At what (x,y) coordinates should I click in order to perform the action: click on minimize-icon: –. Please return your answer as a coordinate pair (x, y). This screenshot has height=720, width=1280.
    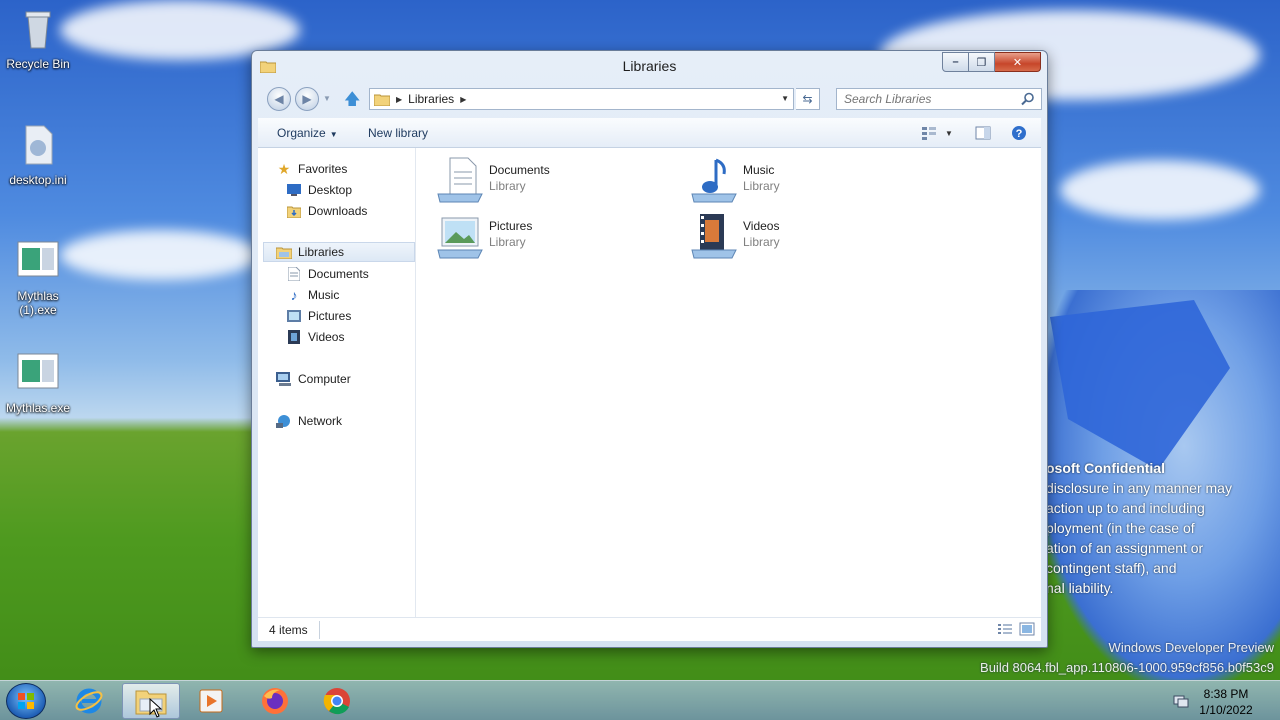
    Looking at the image, I should click on (955, 62).